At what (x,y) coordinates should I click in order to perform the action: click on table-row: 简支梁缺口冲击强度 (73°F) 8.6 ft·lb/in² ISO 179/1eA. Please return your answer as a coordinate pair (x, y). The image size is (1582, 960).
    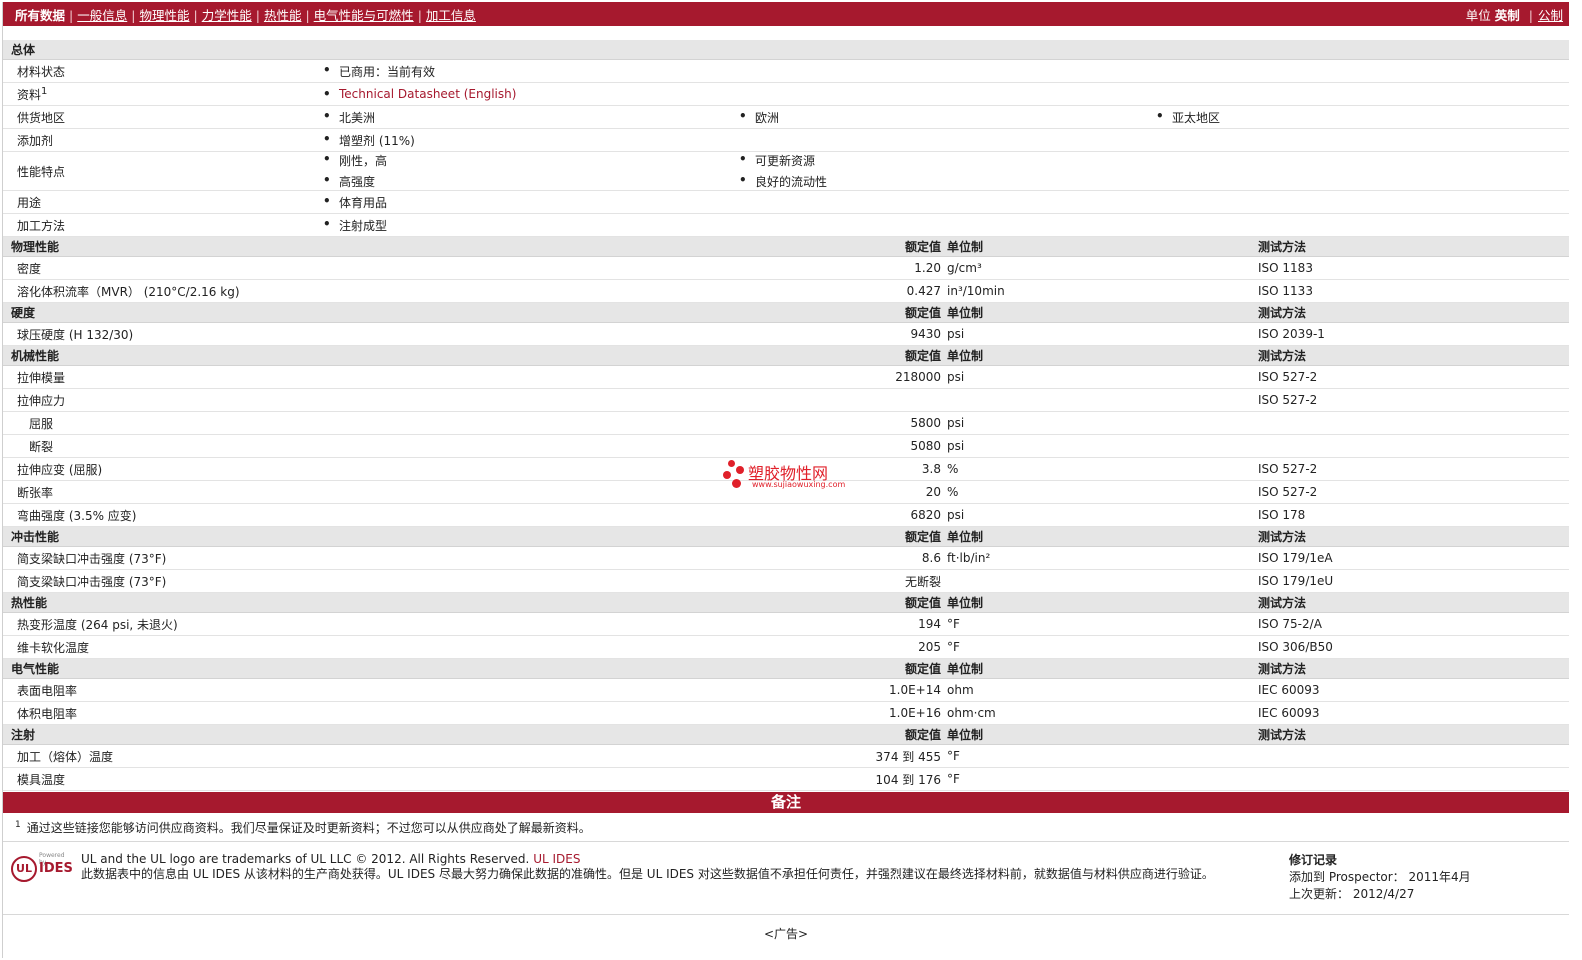
    Looking at the image, I should click on (786, 558).